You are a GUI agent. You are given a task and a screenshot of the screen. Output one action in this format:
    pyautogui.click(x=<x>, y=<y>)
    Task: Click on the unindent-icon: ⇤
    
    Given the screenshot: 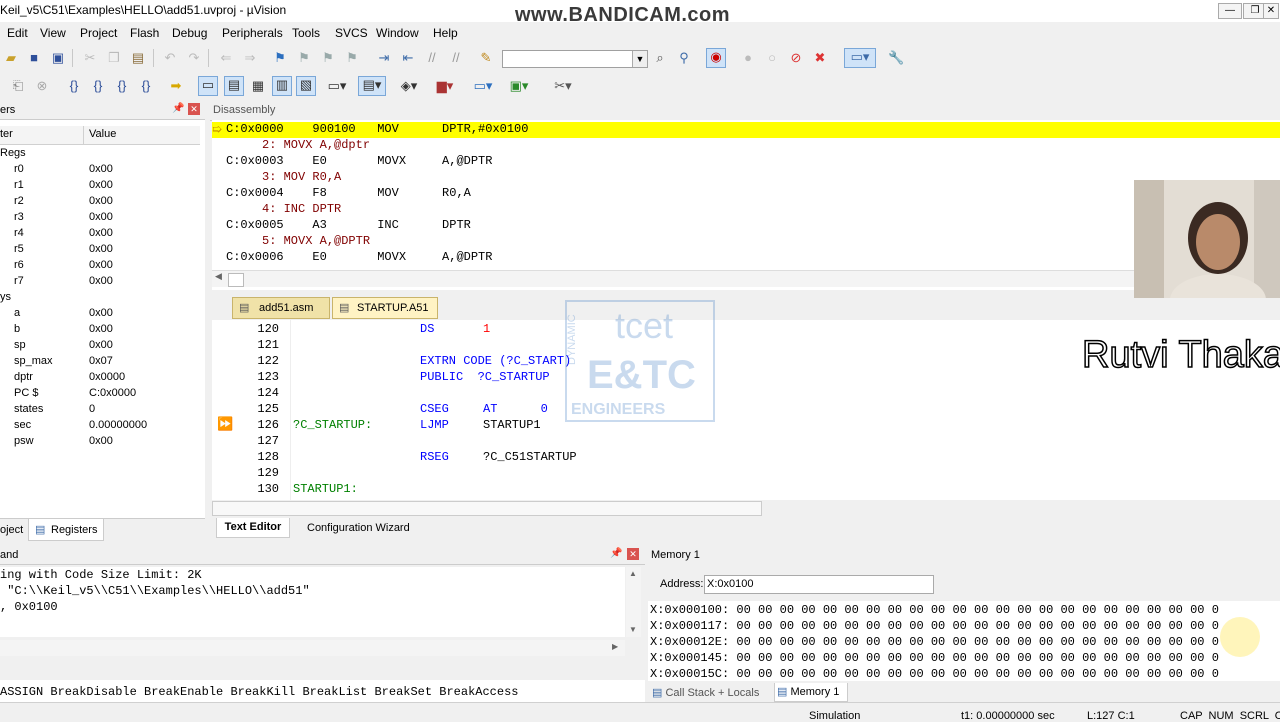 What is the action you would take?
    pyautogui.click(x=408, y=58)
    